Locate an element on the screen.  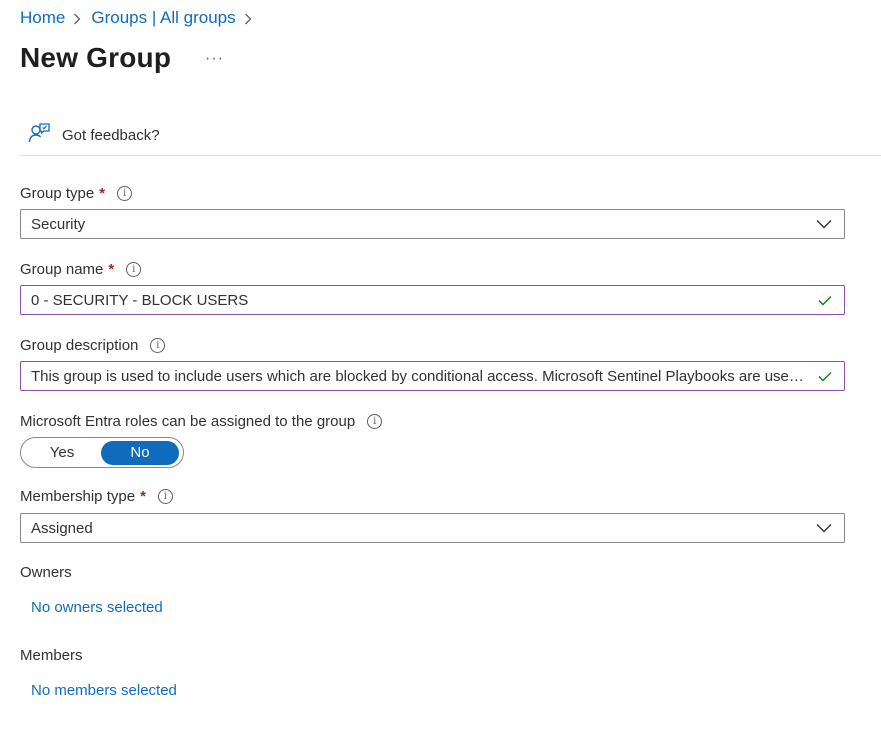
feedback-button: Got feedback? is located at coordinates (94, 135).